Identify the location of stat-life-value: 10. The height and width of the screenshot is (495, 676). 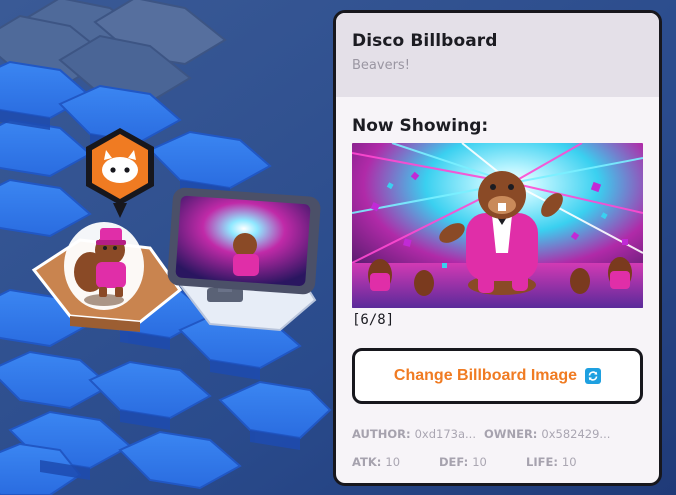
(569, 462).